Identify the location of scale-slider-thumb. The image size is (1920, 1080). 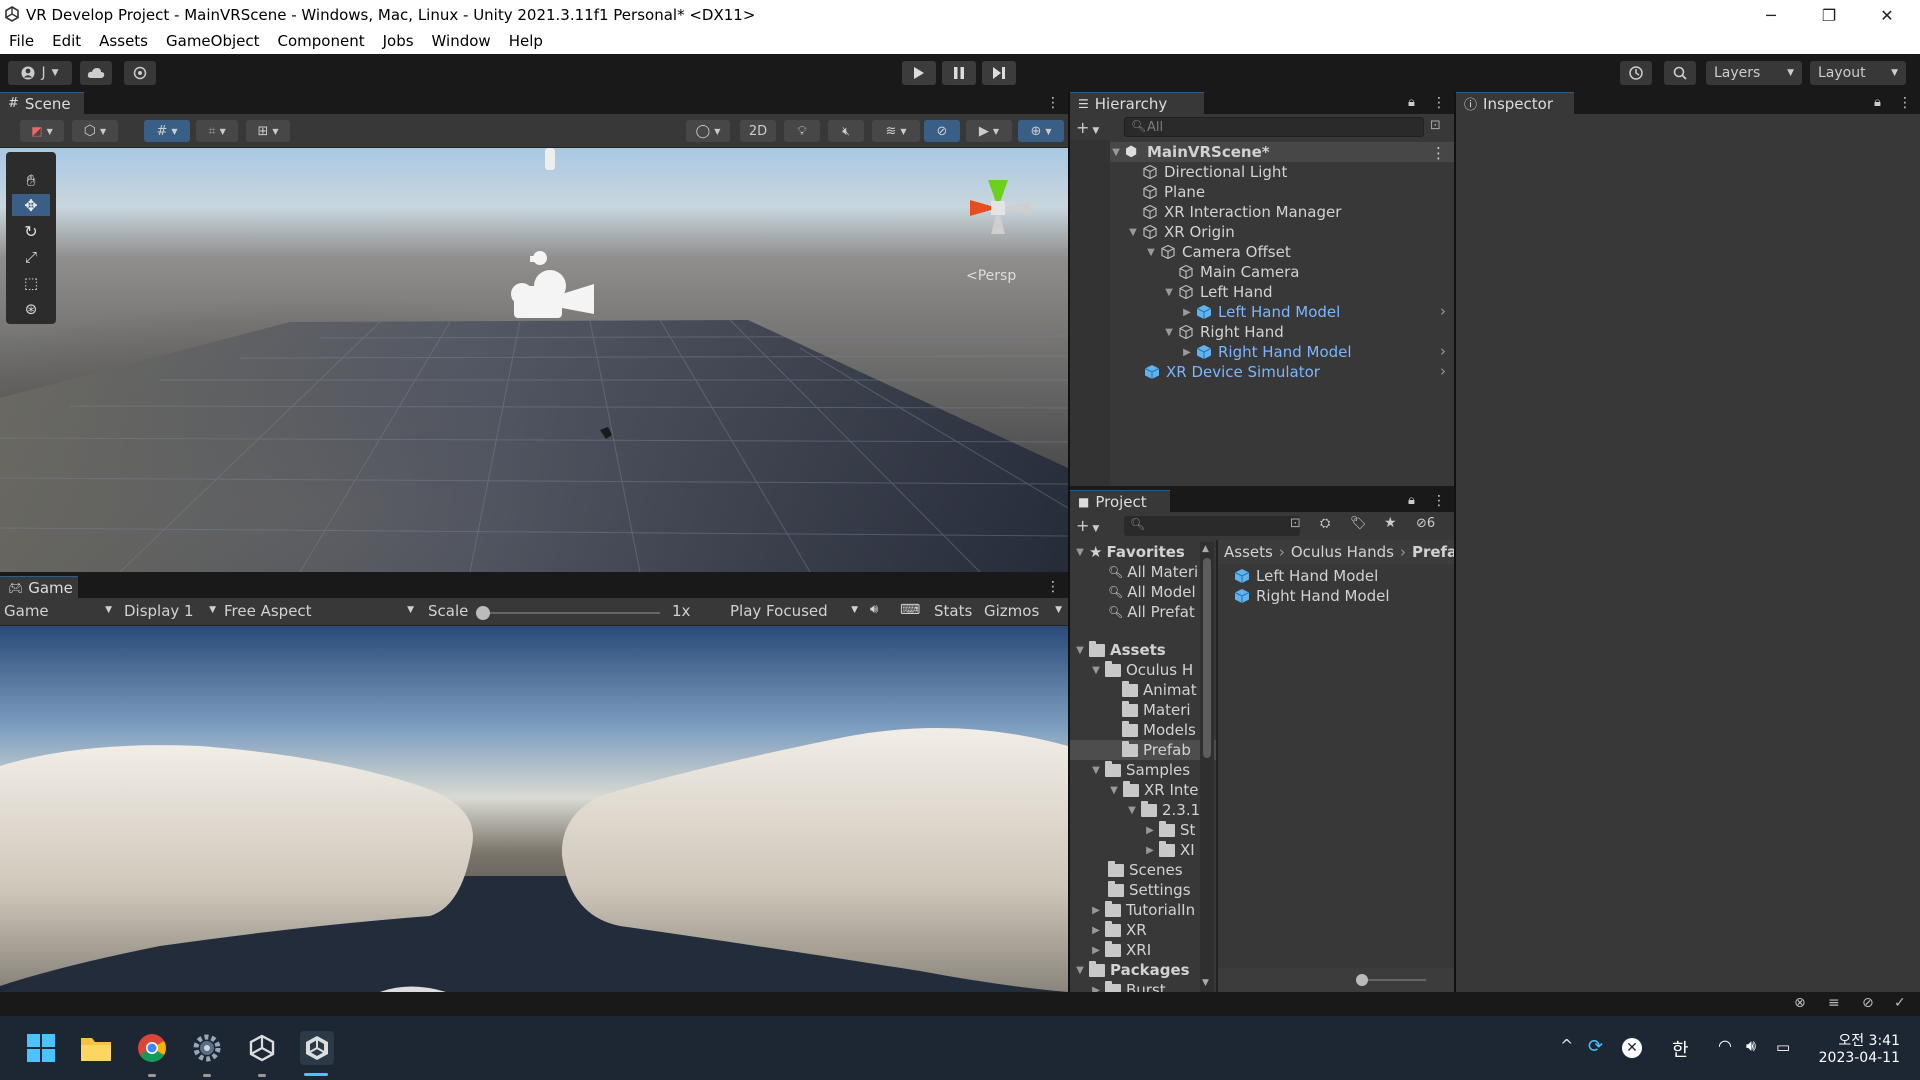
(483, 613).